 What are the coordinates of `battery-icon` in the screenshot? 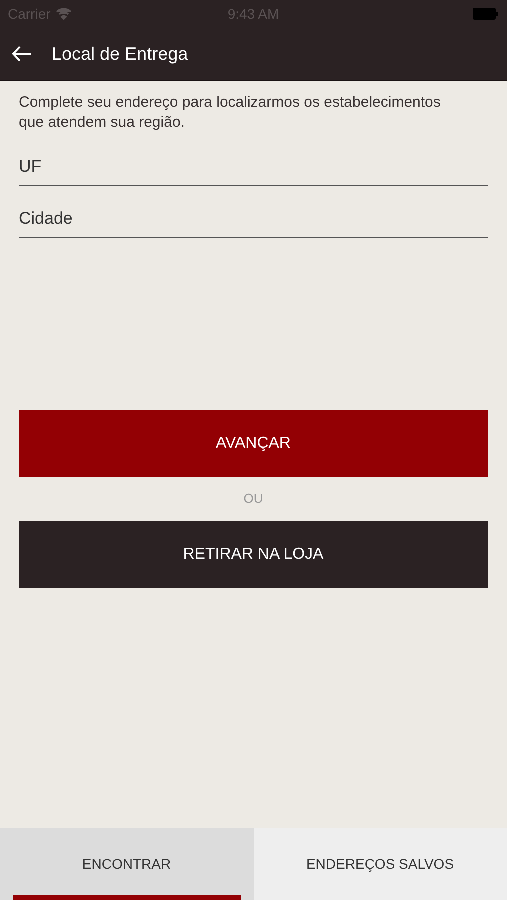 It's located at (486, 14).